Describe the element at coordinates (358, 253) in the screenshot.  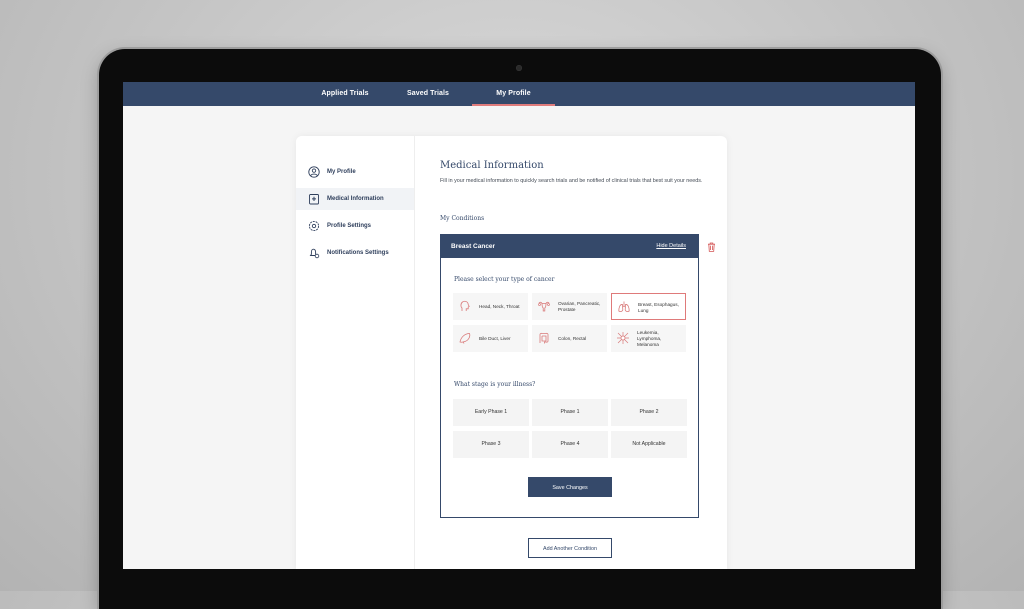
I see `sidebar-item-label: Notifications Settings` at that location.